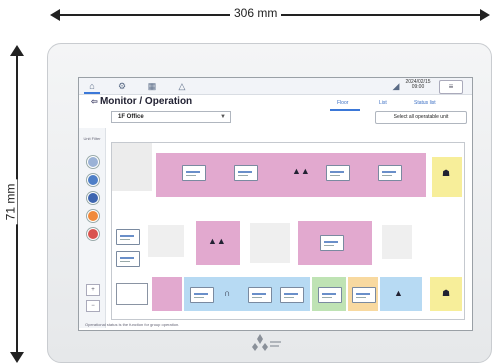 This screenshot has width=500, height=363. I want to click on width-arrow-right-head, so click(485, 15).